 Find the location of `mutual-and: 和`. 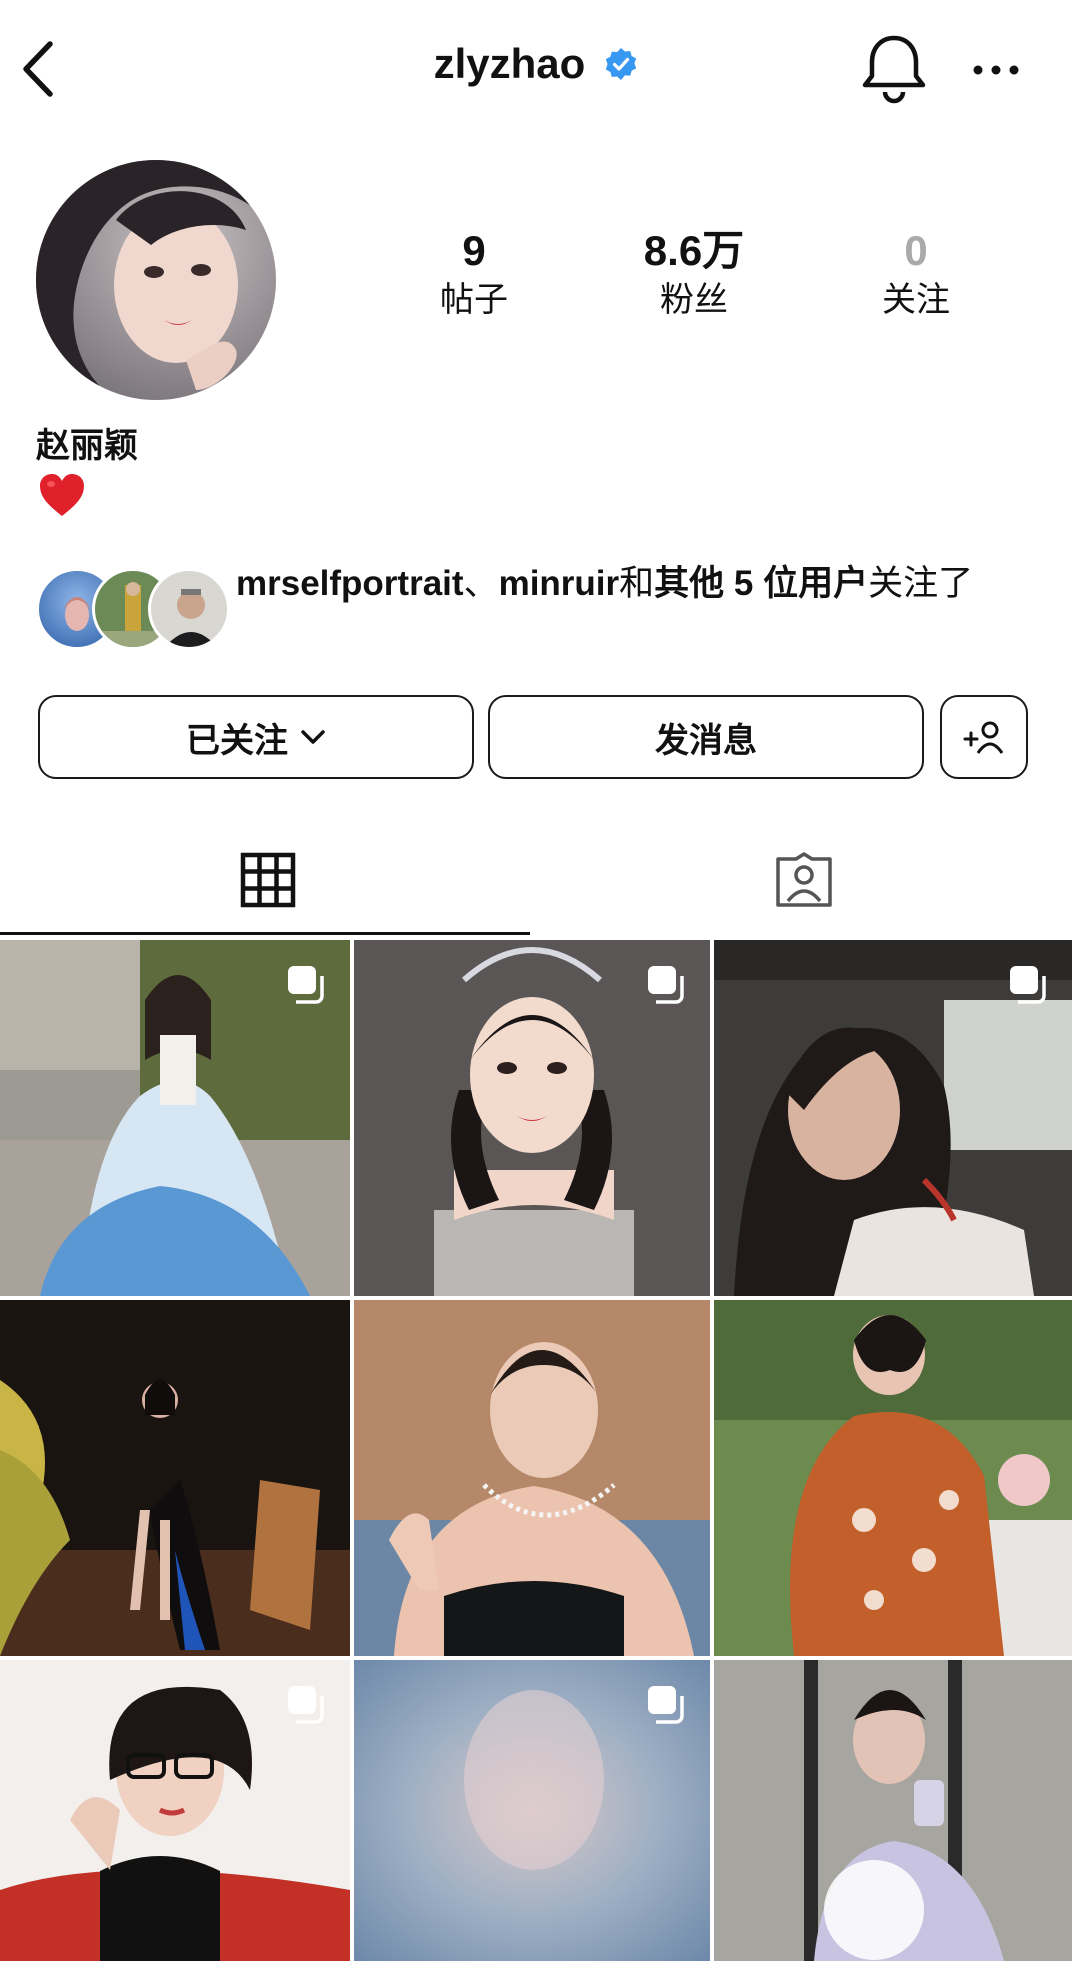

mutual-and: 和 is located at coordinates (637, 584).